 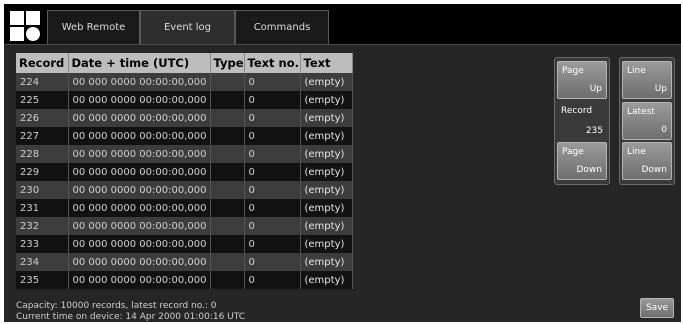 I want to click on line-down-button: Line Down, so click(x=647, y=161).